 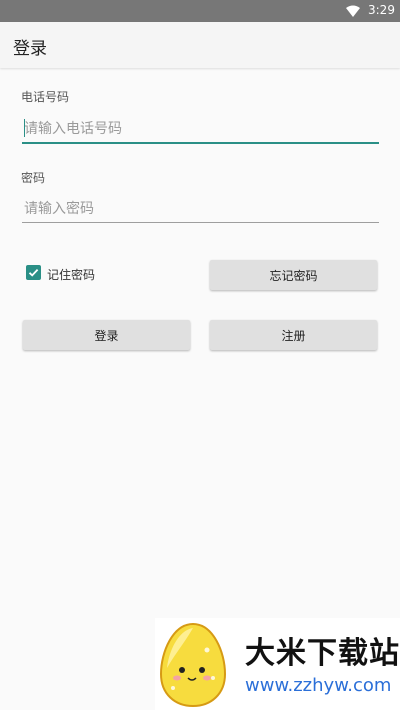 I want to click on text-cursor, so click(x=24, y=128).